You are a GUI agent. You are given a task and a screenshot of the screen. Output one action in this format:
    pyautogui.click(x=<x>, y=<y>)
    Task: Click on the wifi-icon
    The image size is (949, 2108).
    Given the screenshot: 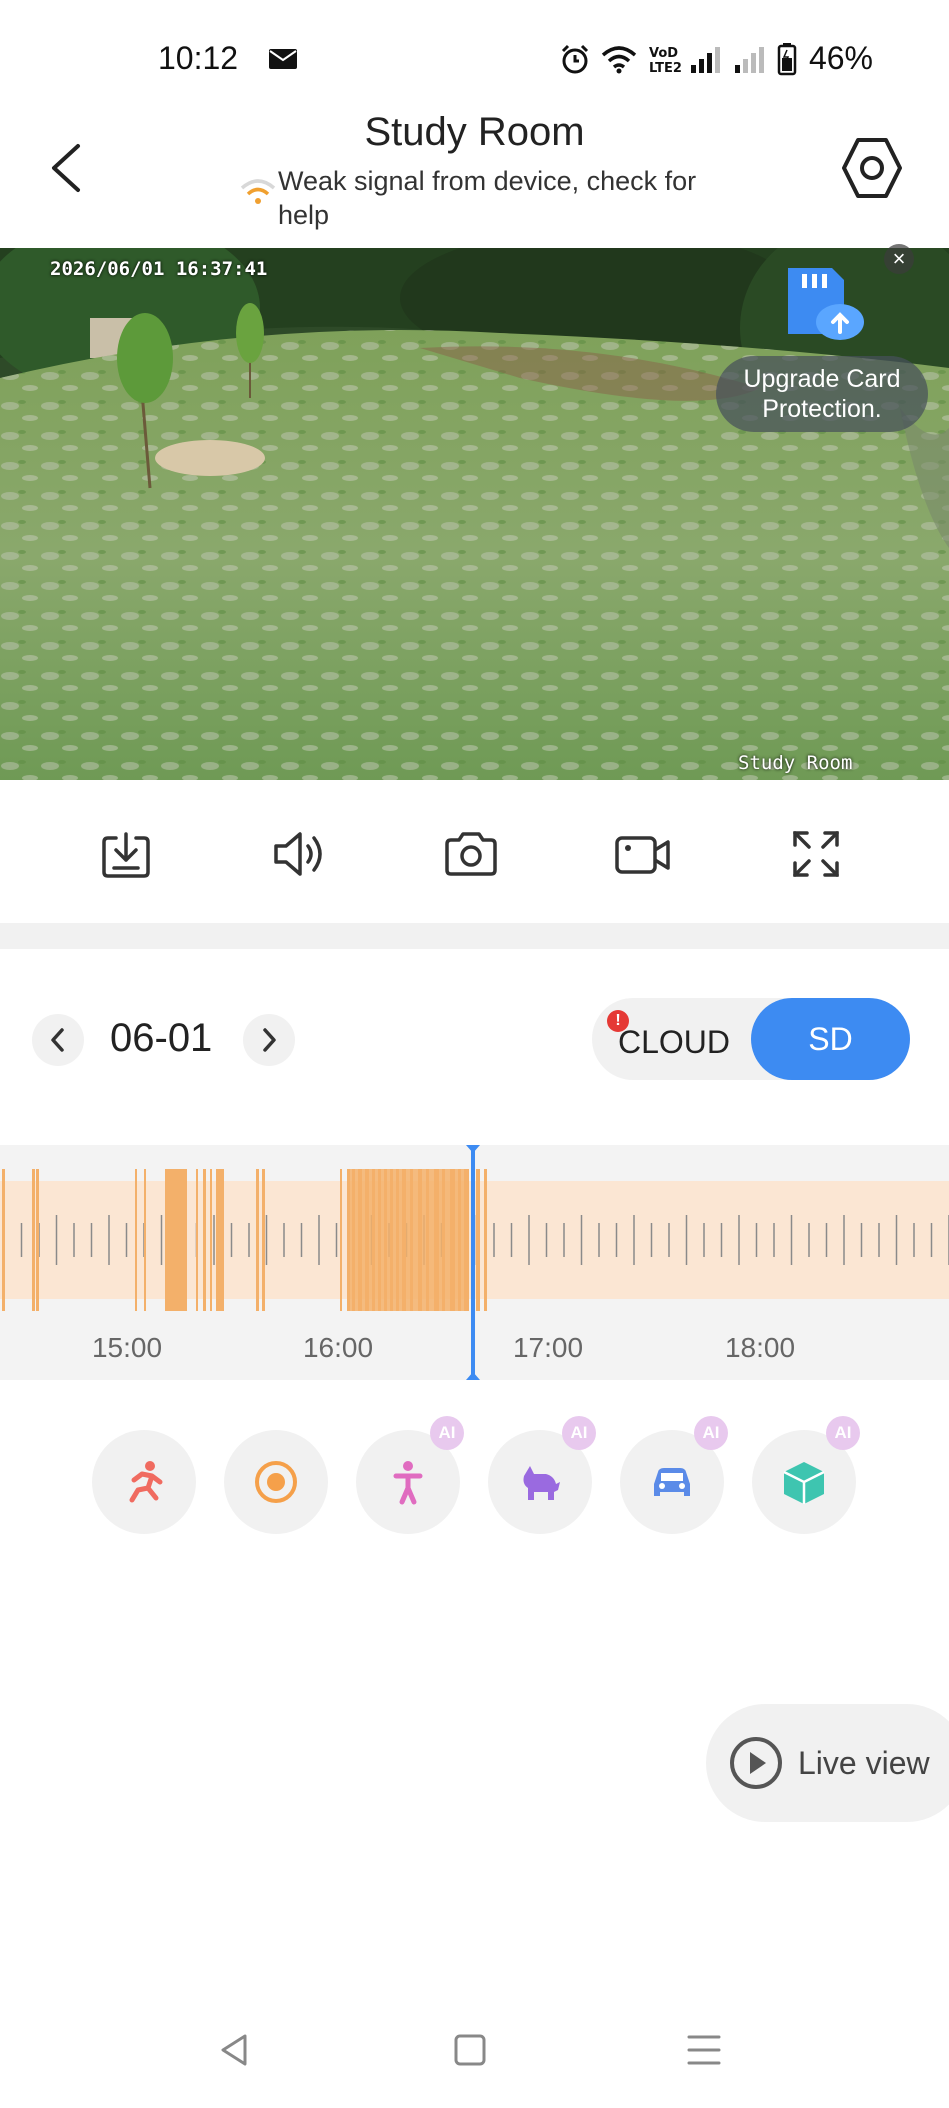 What is the action you would take?
    pyautogui.click(x=619, y=59)
    